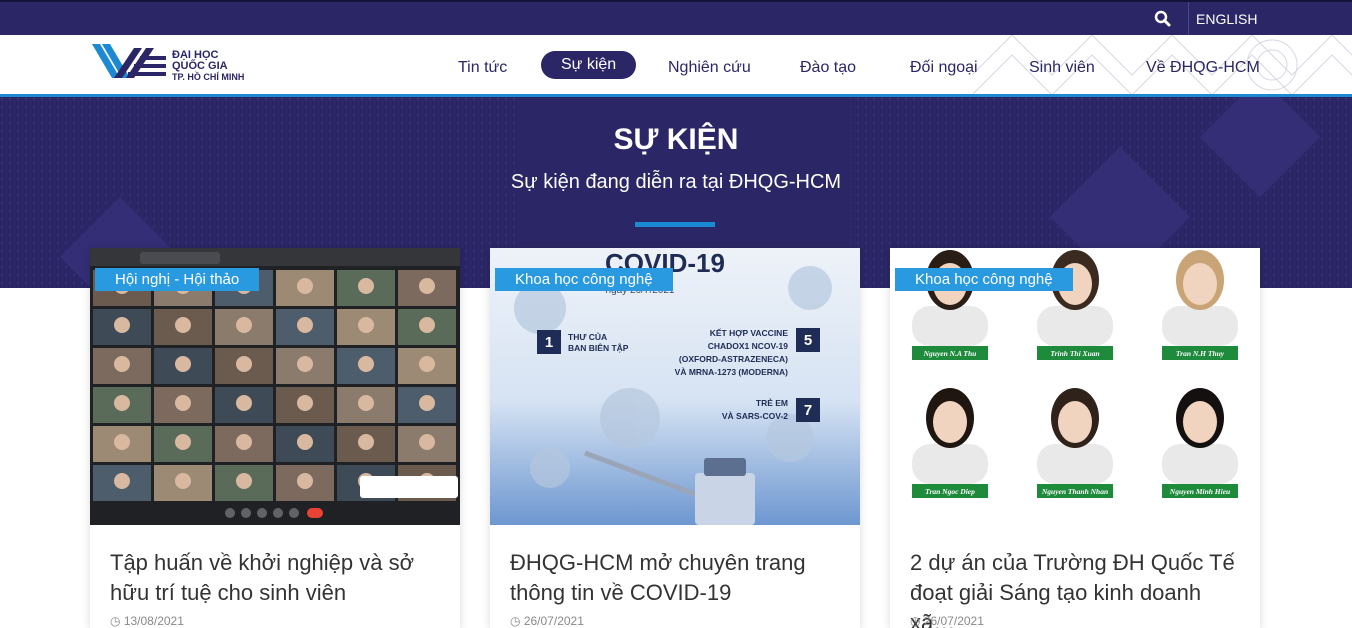 This screenshot has width=1352, height=628. Describe the element at coordinates (200, 66) in the screenshot. I see `logo-line-2: QUỐC GIA` at that location.